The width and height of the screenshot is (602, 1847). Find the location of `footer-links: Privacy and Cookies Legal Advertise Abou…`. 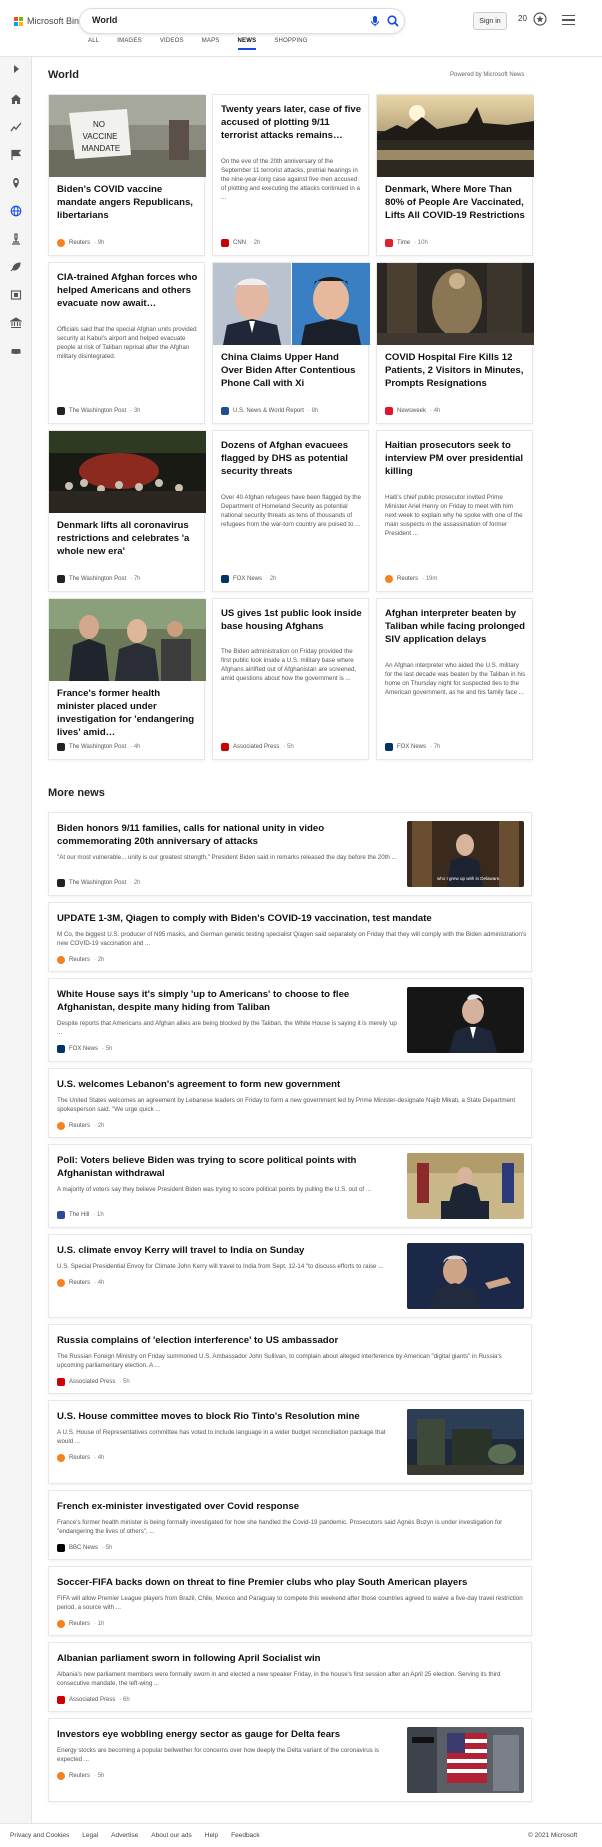

footer-links: Privacy and Cookies Legal Advertise Abou… is located at coordinates (141, 1835).